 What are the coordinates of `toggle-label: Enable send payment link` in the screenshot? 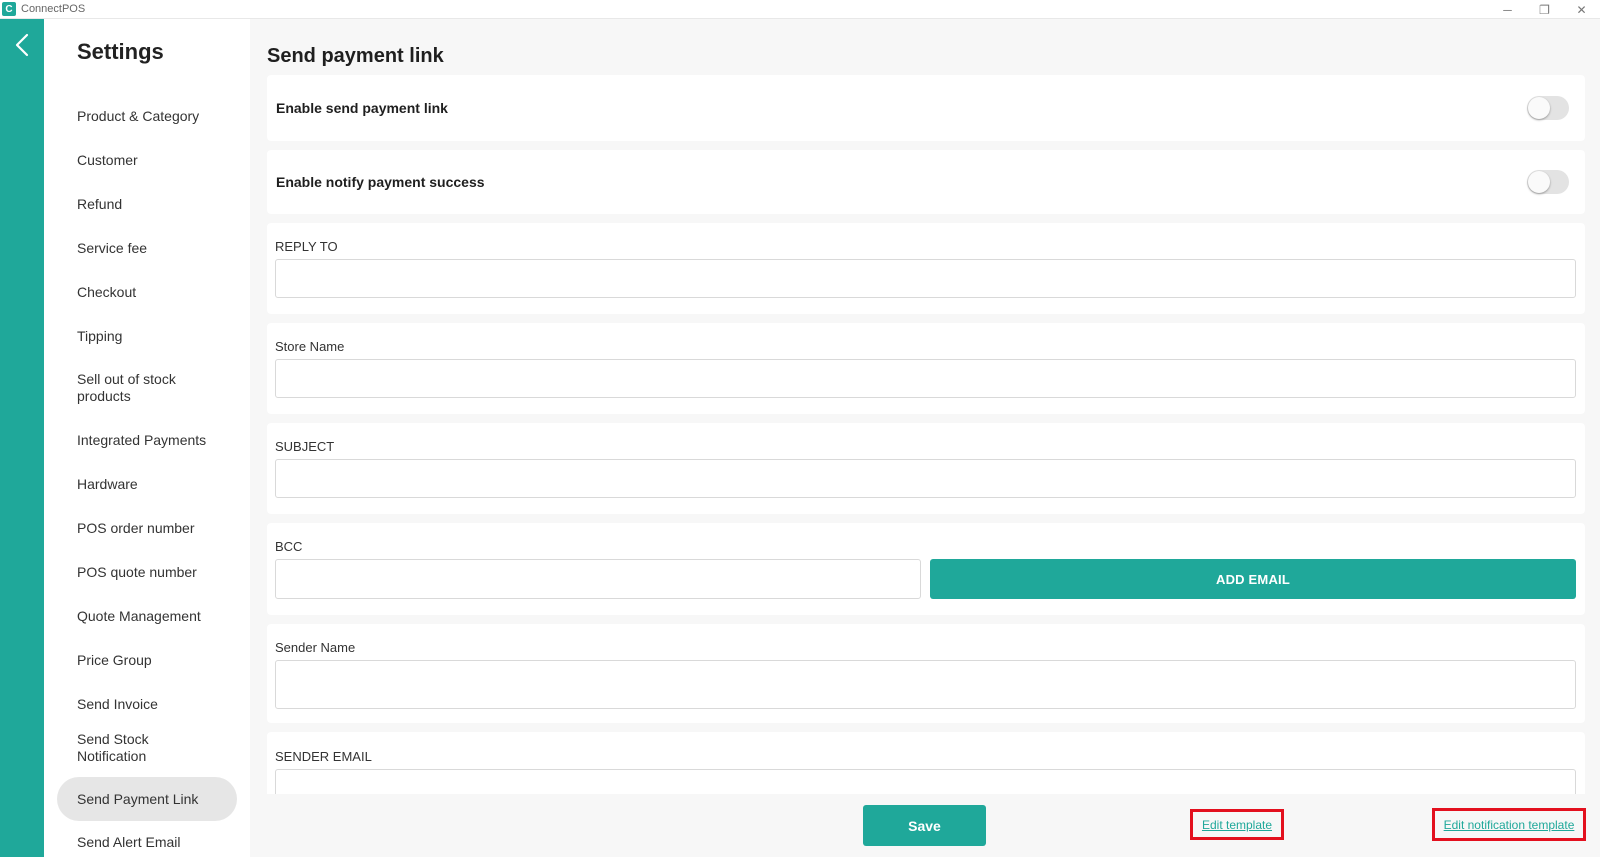 It's located at (362, 108).